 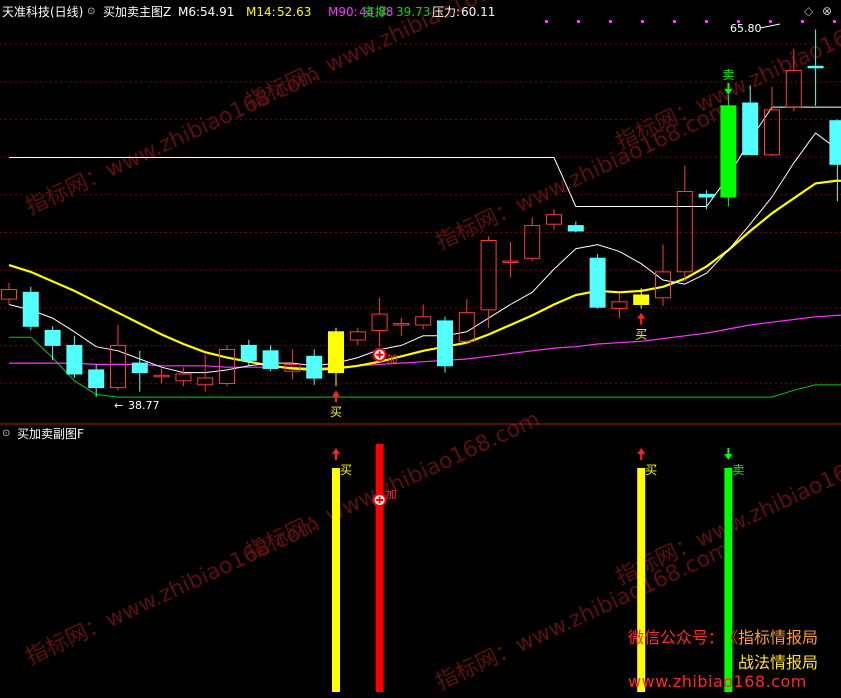 What do you see at coordinates (730, 637) in the screenshot?
I see `promo-bracket: 《` at bounding box center [730, 637].